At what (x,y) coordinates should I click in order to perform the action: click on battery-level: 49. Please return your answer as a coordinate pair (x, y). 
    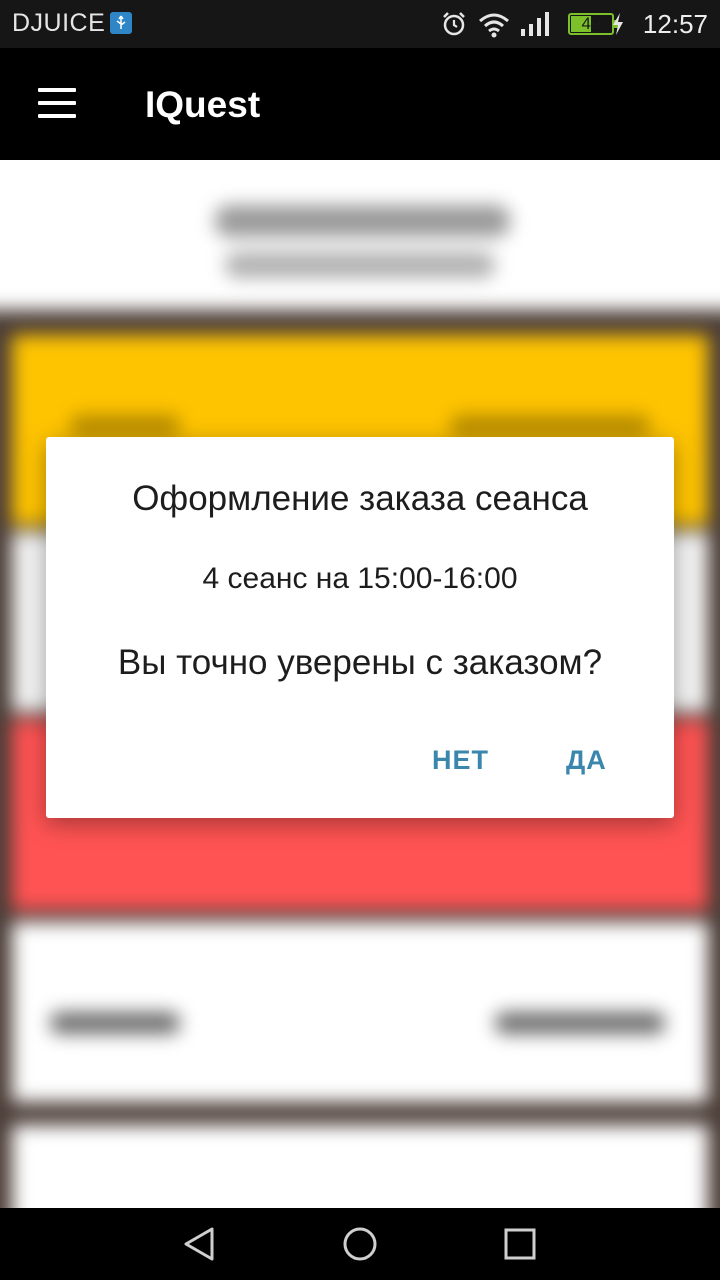
    Looking at the image, I should click on (591, 23).